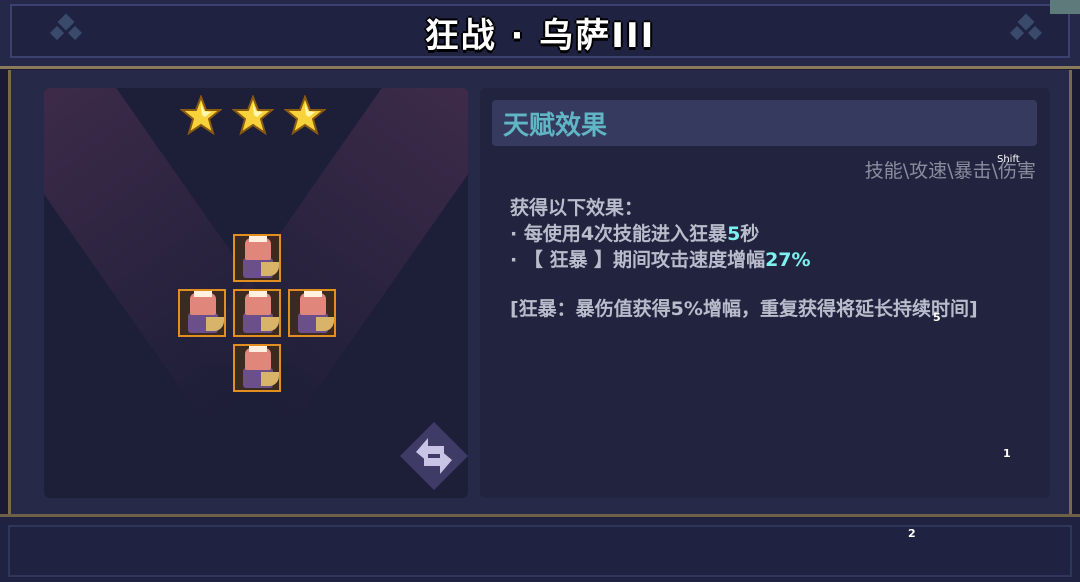 This screenshot has width=1080, height=582. I want to click on shift-key-hint: Shift, so click(1008, 159).